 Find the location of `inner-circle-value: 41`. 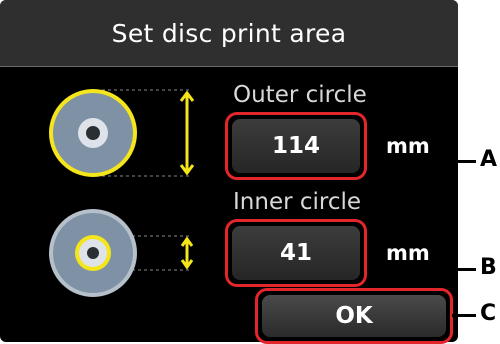

inner-circle-value: 41 is located at coordinates (296, 253).